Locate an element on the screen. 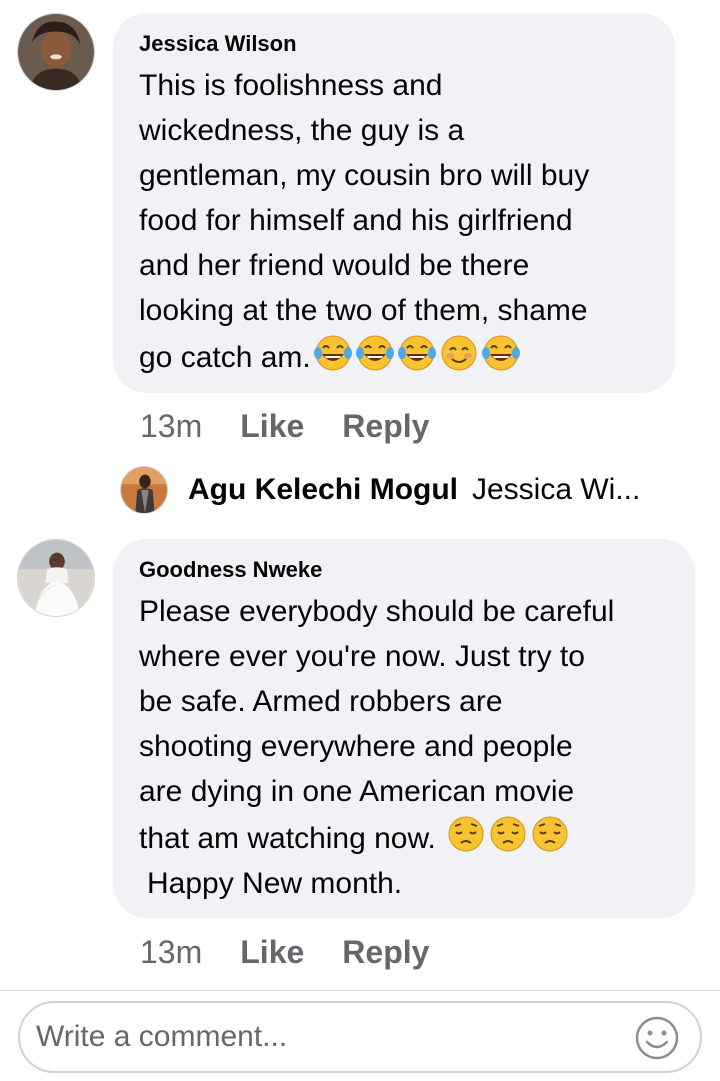 The image size is (720, 1081). avatar-goodness-nweke is located at coordinates (56, 578).